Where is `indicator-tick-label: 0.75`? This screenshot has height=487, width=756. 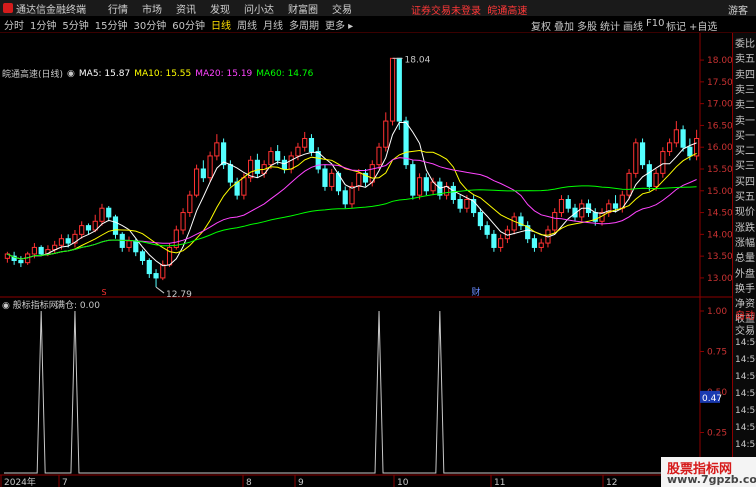
indicator-tick-label: 0.75 is located at coordinates (717, 353).